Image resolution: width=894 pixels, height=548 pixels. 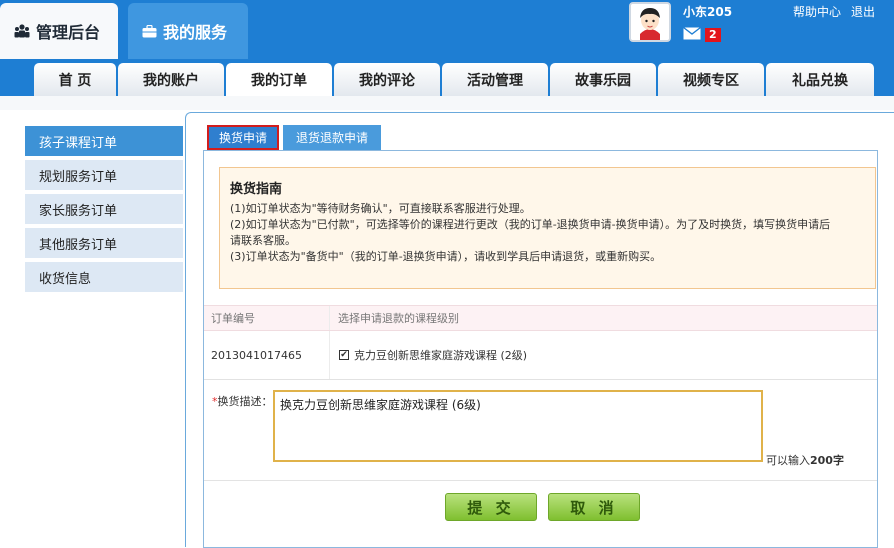 I want to click on avatar, so click(x=650, y=22).